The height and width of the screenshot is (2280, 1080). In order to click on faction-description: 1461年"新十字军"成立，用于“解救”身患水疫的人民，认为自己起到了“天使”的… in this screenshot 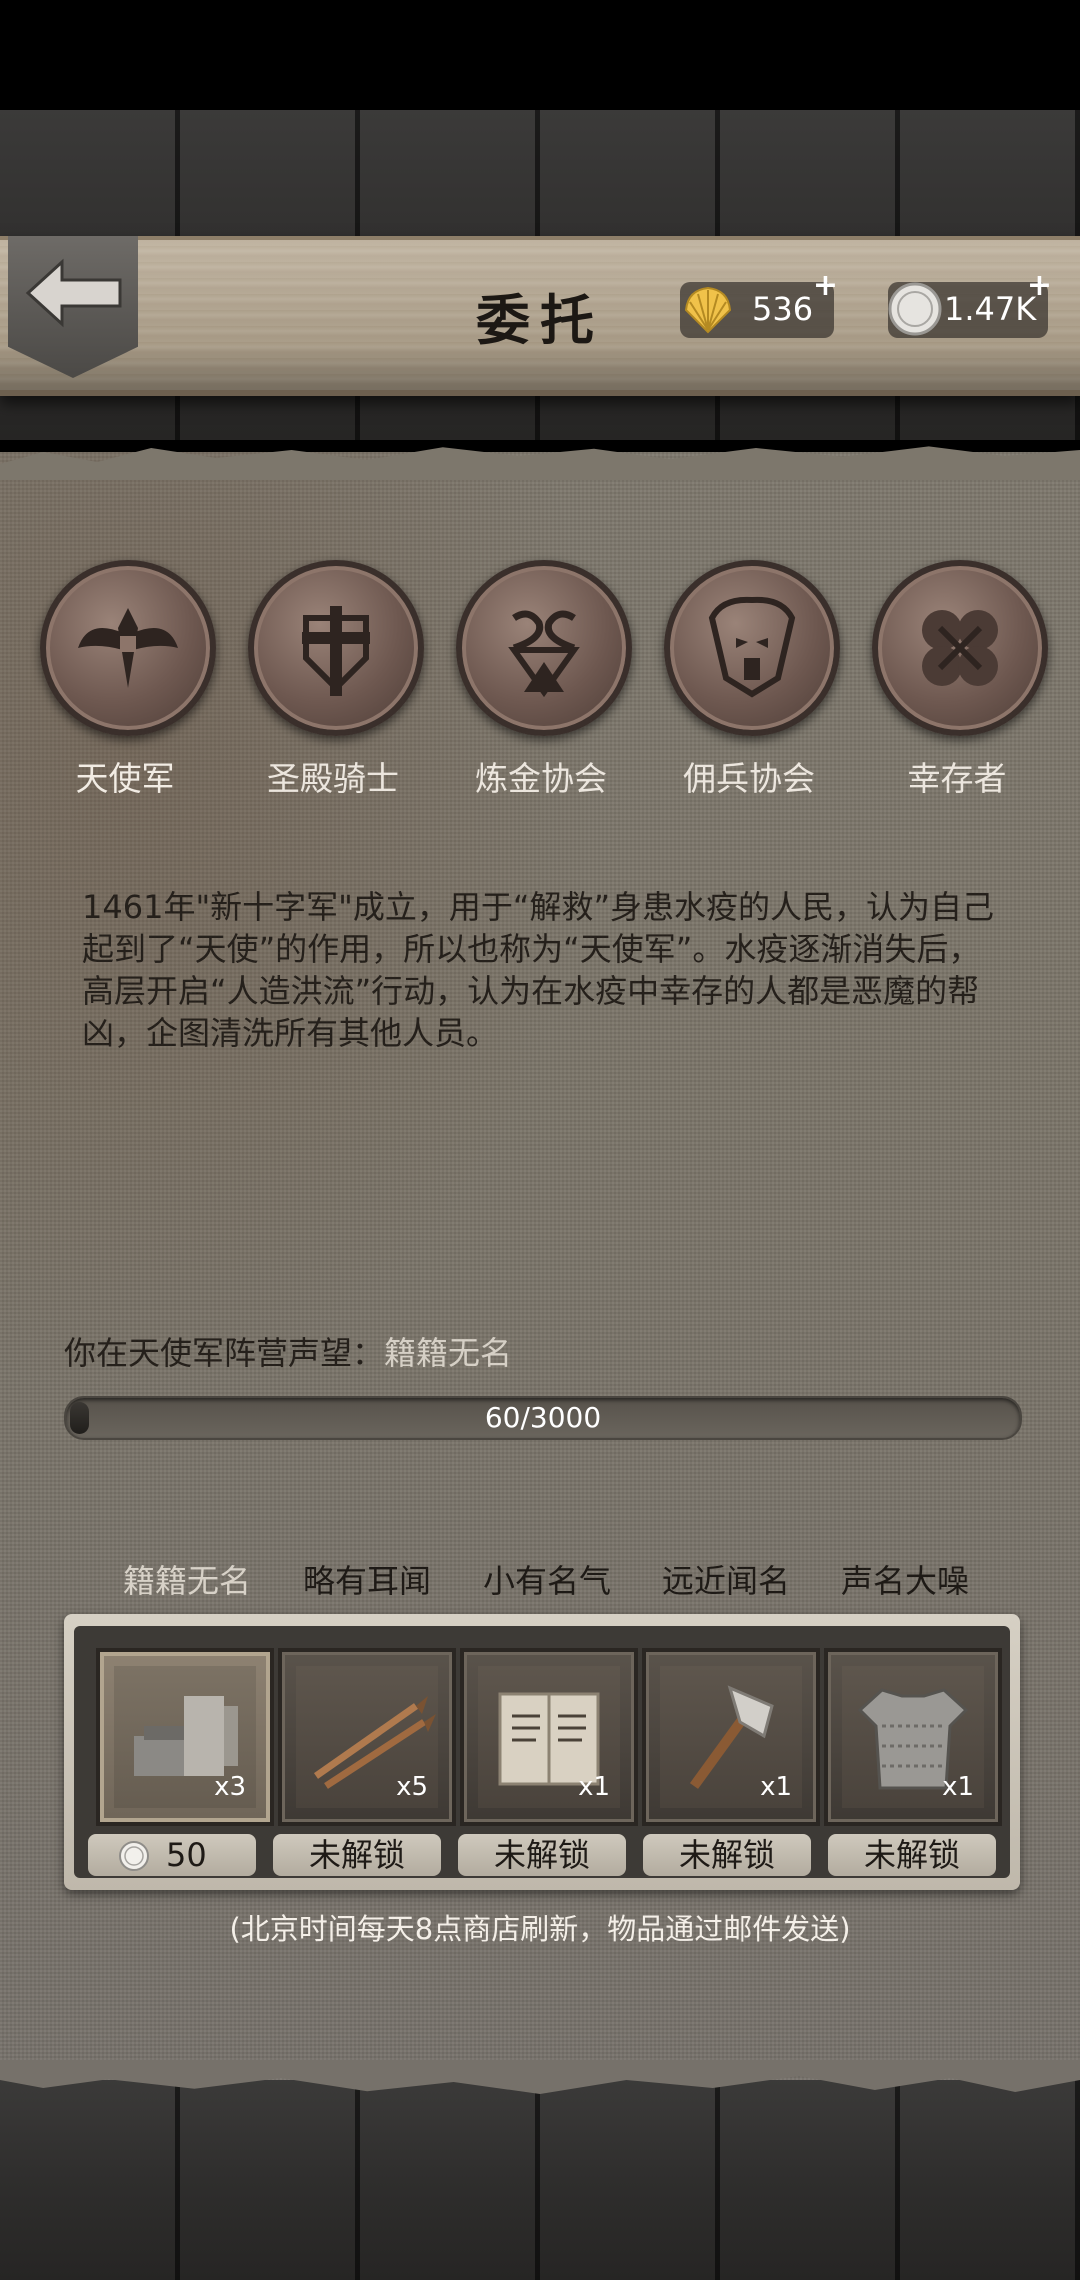, I will do `click(538, 970)`.